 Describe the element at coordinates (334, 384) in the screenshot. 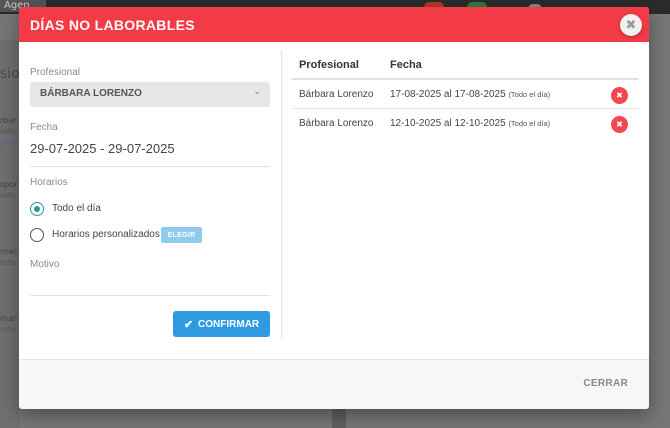

I see `modal-footer: CERRAR` at that location.